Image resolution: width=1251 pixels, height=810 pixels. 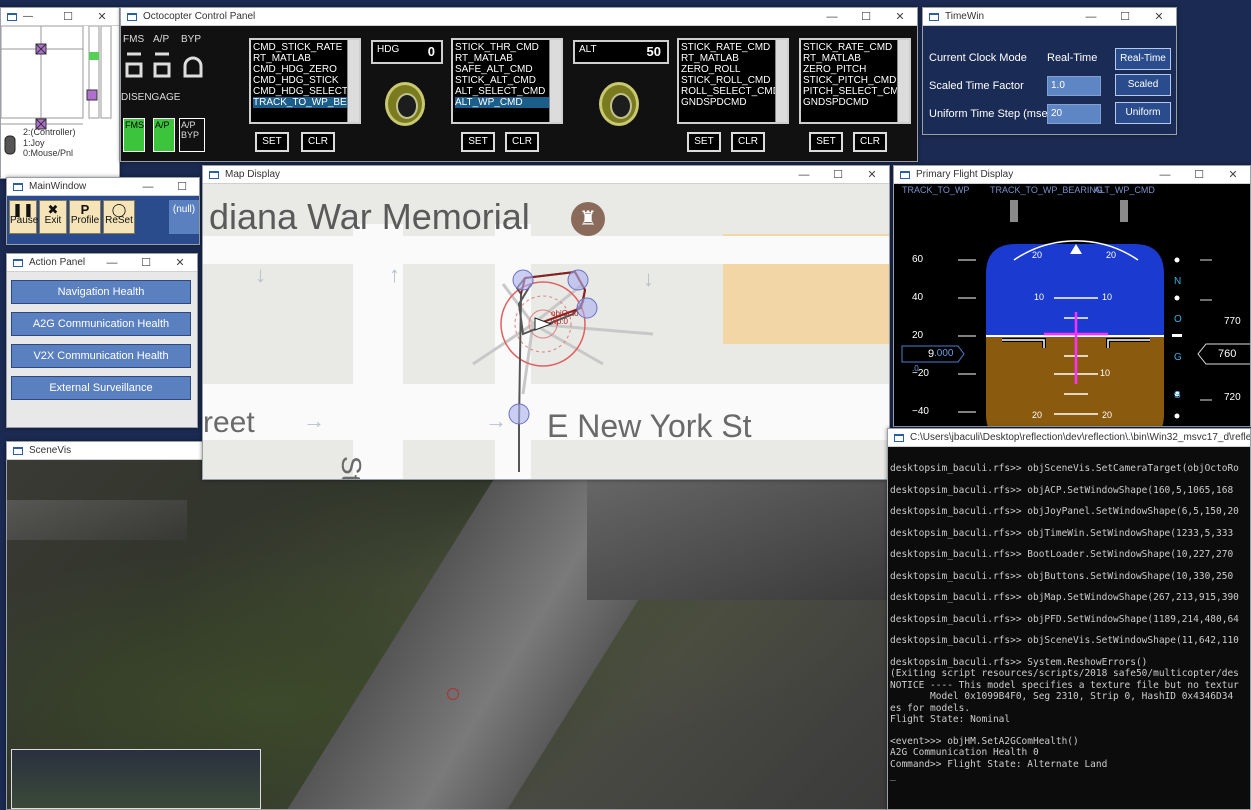 What do you see at coordinates (407, 52) in the screenshot?
I see `hdg-display: HDG 0` at bounding box center [407, 52].